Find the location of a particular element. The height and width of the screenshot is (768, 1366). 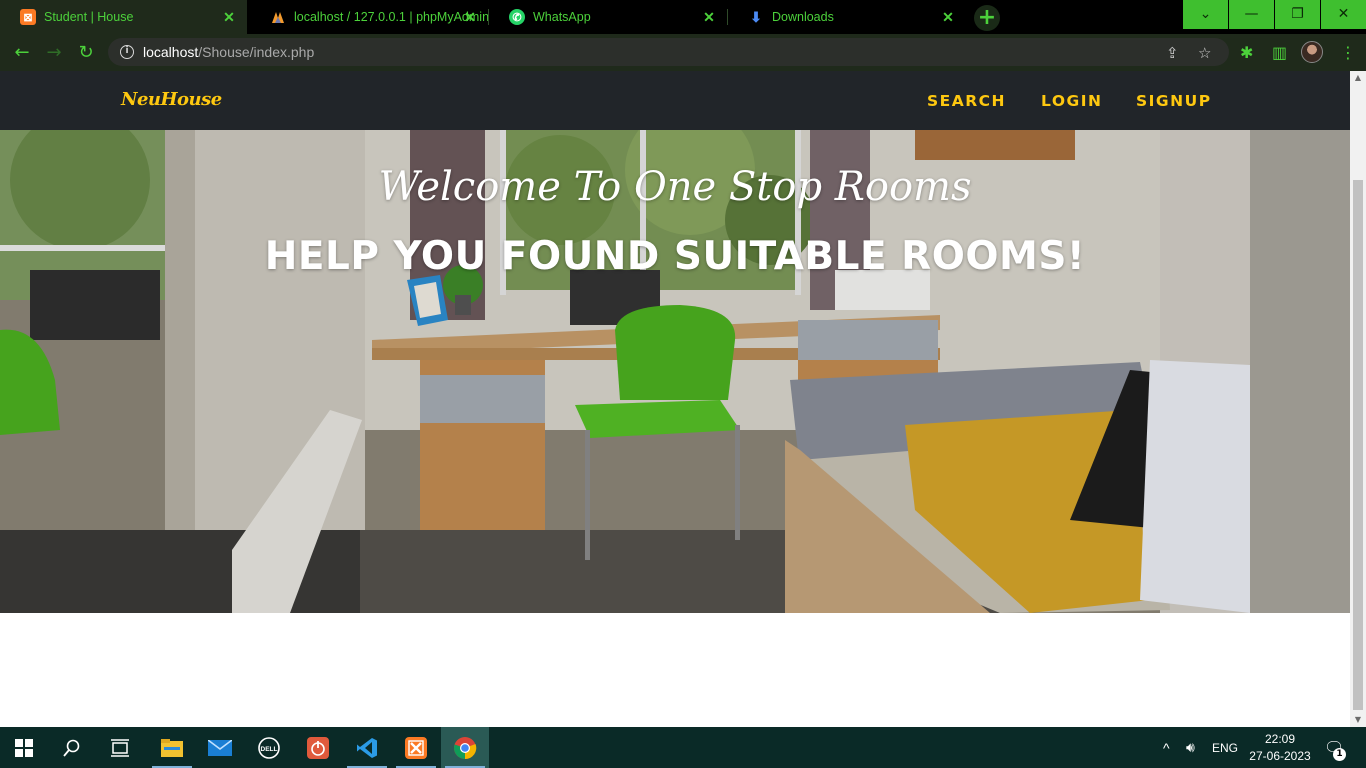

hero-subheading: Welcome To One Stop Rooms is located at coordinates (675, 187).